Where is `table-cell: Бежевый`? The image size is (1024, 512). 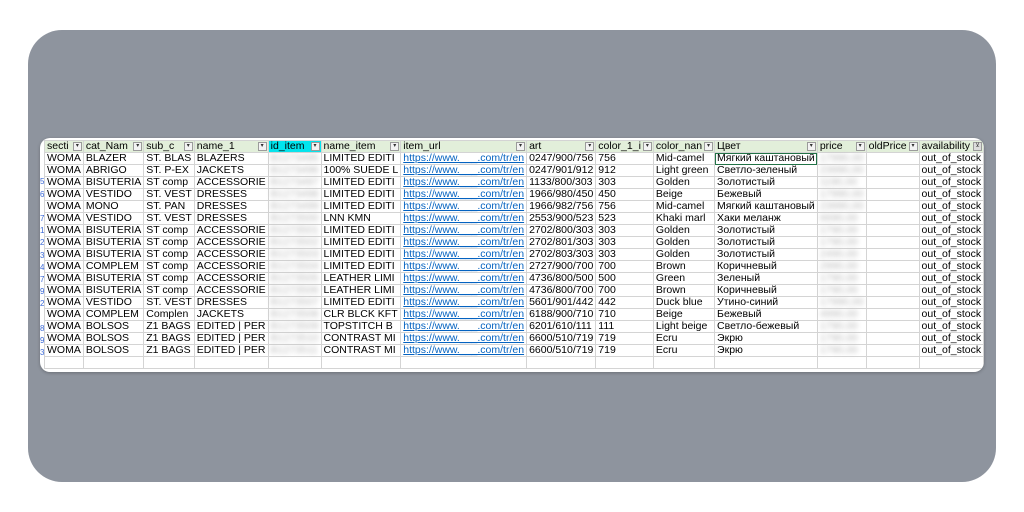
table-cell: Бежевый is located at coordinates (766, 314).